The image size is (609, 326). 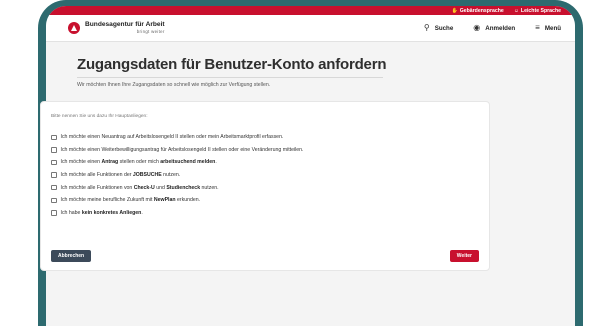 I want to click on menu-button: ≡ Menü, so click(x=548, y=28).